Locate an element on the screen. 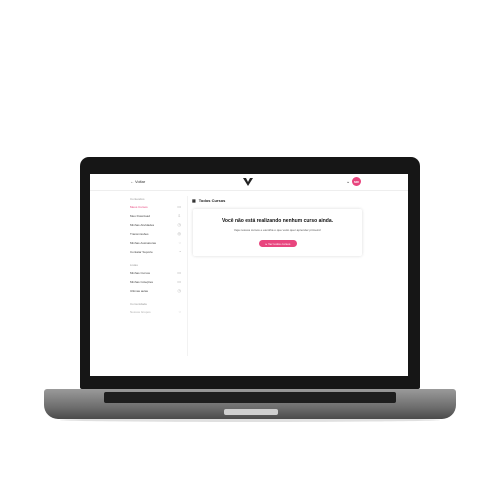 This screenshot has width=500, height=500. sidebar-item-subscriptions: Minhas Assinaturas ◌ is located at coordinates (156, 242).